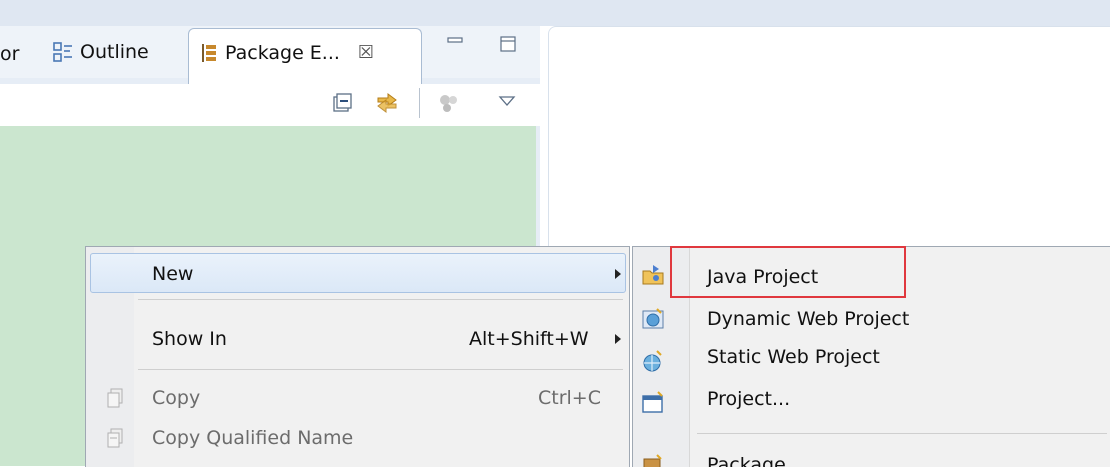  I want to click on submenu-separator, so click(902, 433).